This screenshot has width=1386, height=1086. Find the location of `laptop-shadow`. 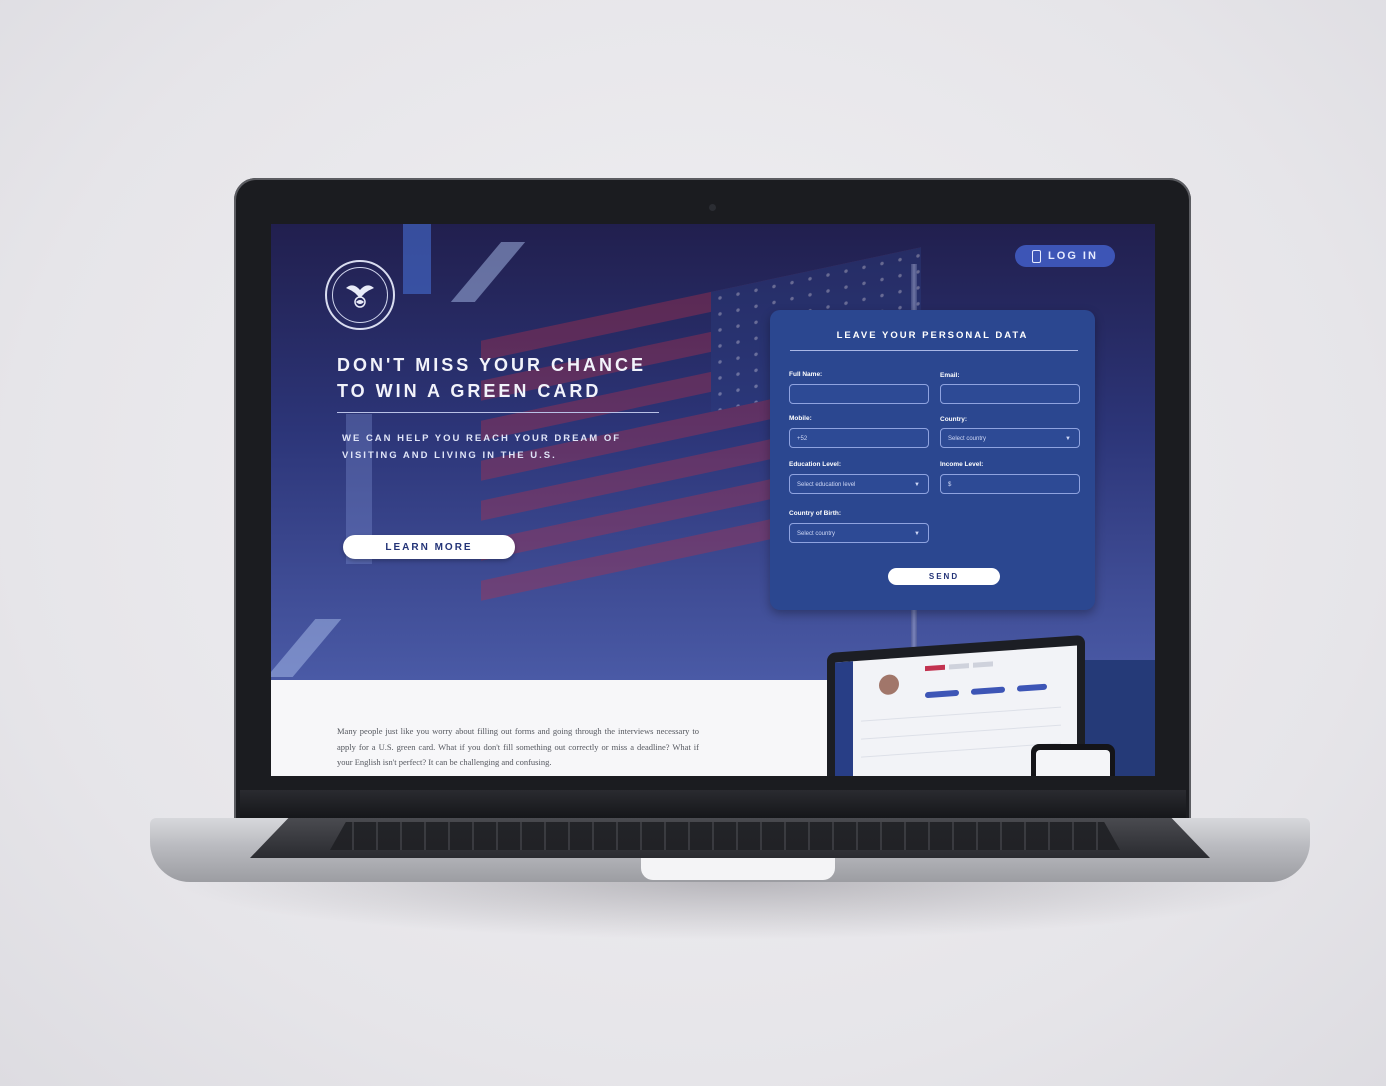

laptop-shadow is located at coordinates (735, 910).